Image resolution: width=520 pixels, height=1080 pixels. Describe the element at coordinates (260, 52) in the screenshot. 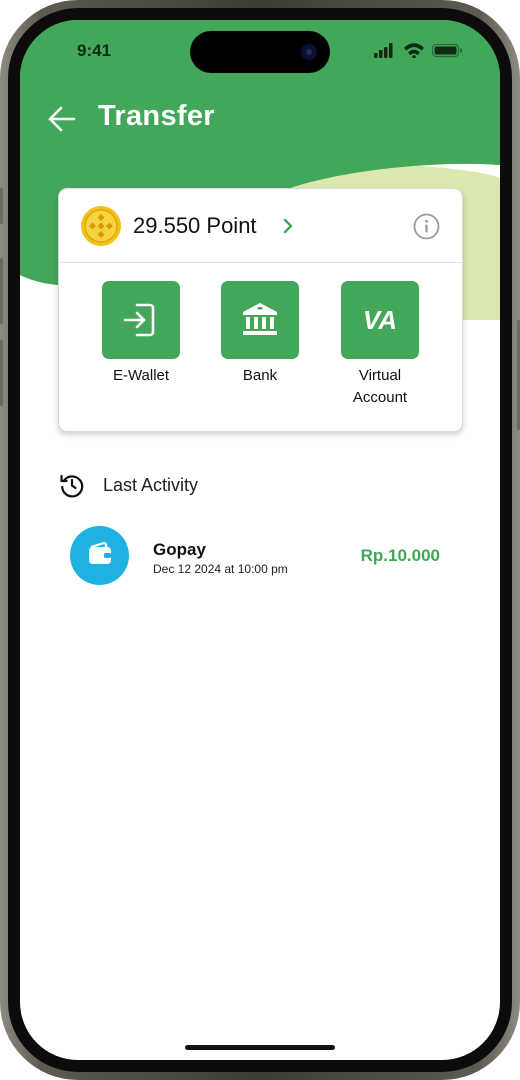

I see `dynamic-island` at that location.